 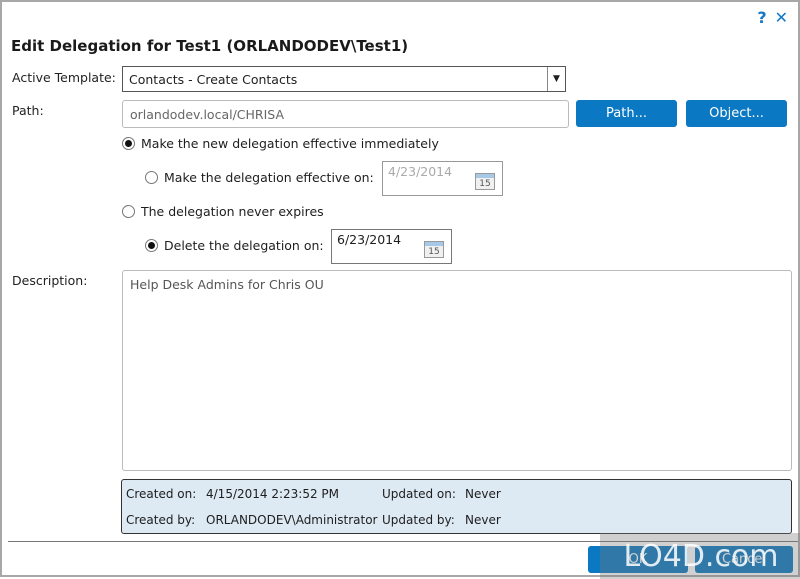 I want to click on active-template-label: Active Template:, so click(x=64, y=77).